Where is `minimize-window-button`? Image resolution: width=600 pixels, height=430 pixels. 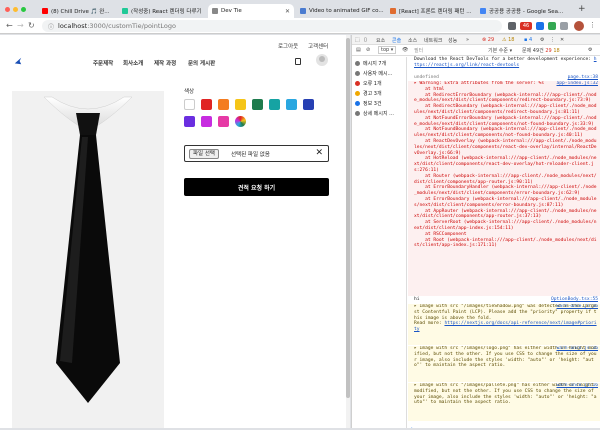 minimize-window-button is located at coordinates (15, 9).